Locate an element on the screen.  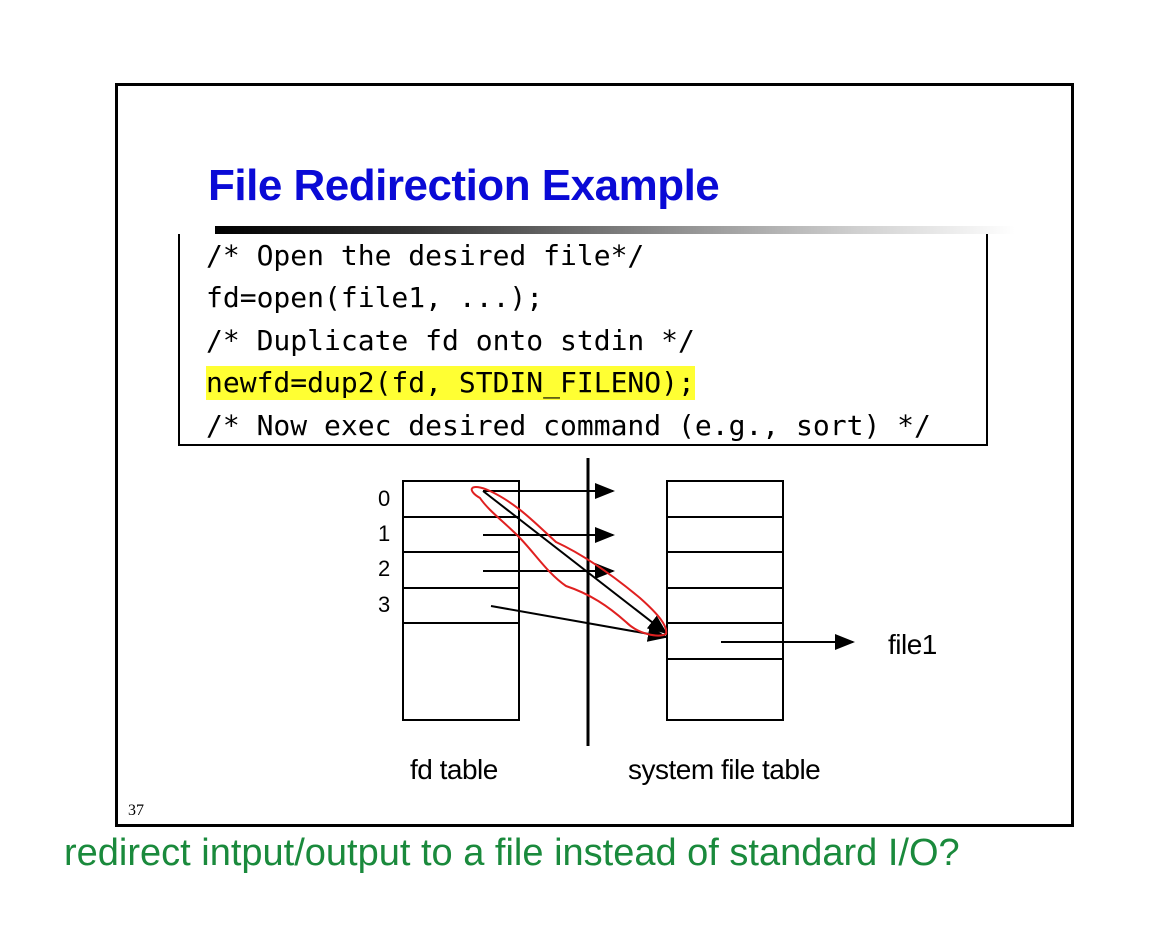
fd-index-1: 1 is located at coordinates (384, 533).